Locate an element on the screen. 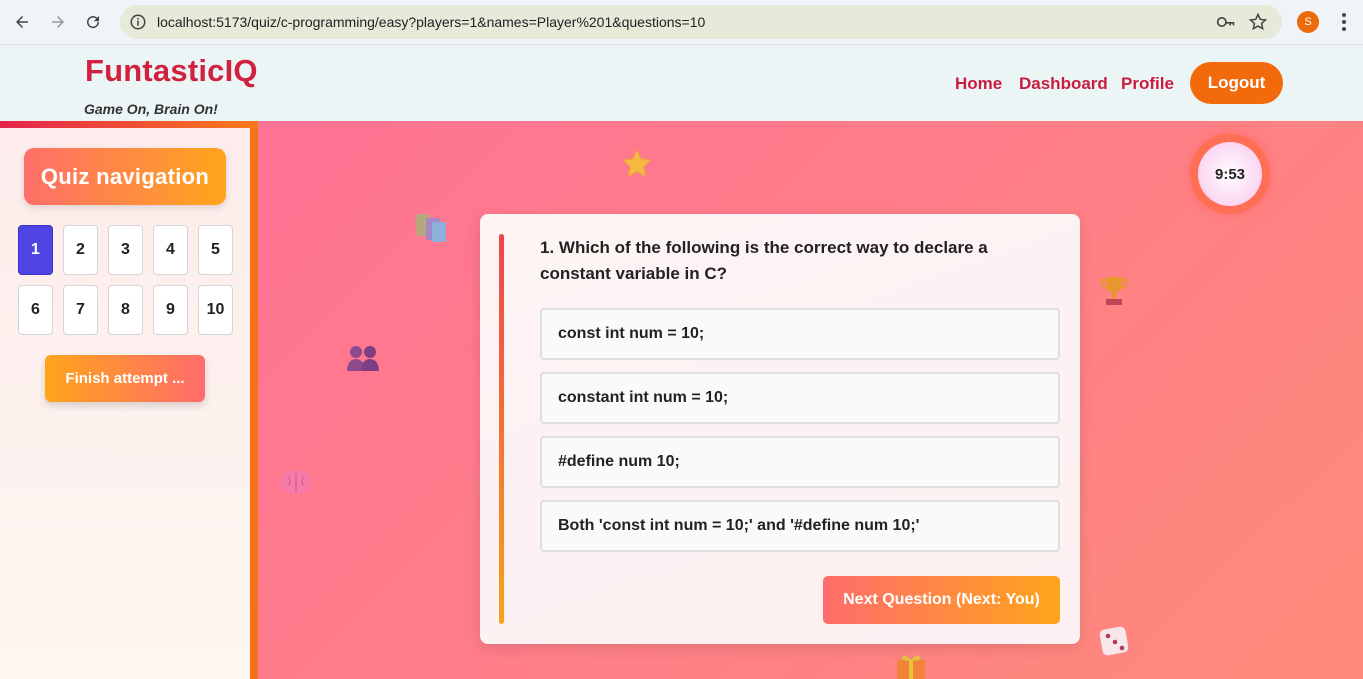 The image size is (1363, 679). trophy-icon is located at coordinates (1114, 291).